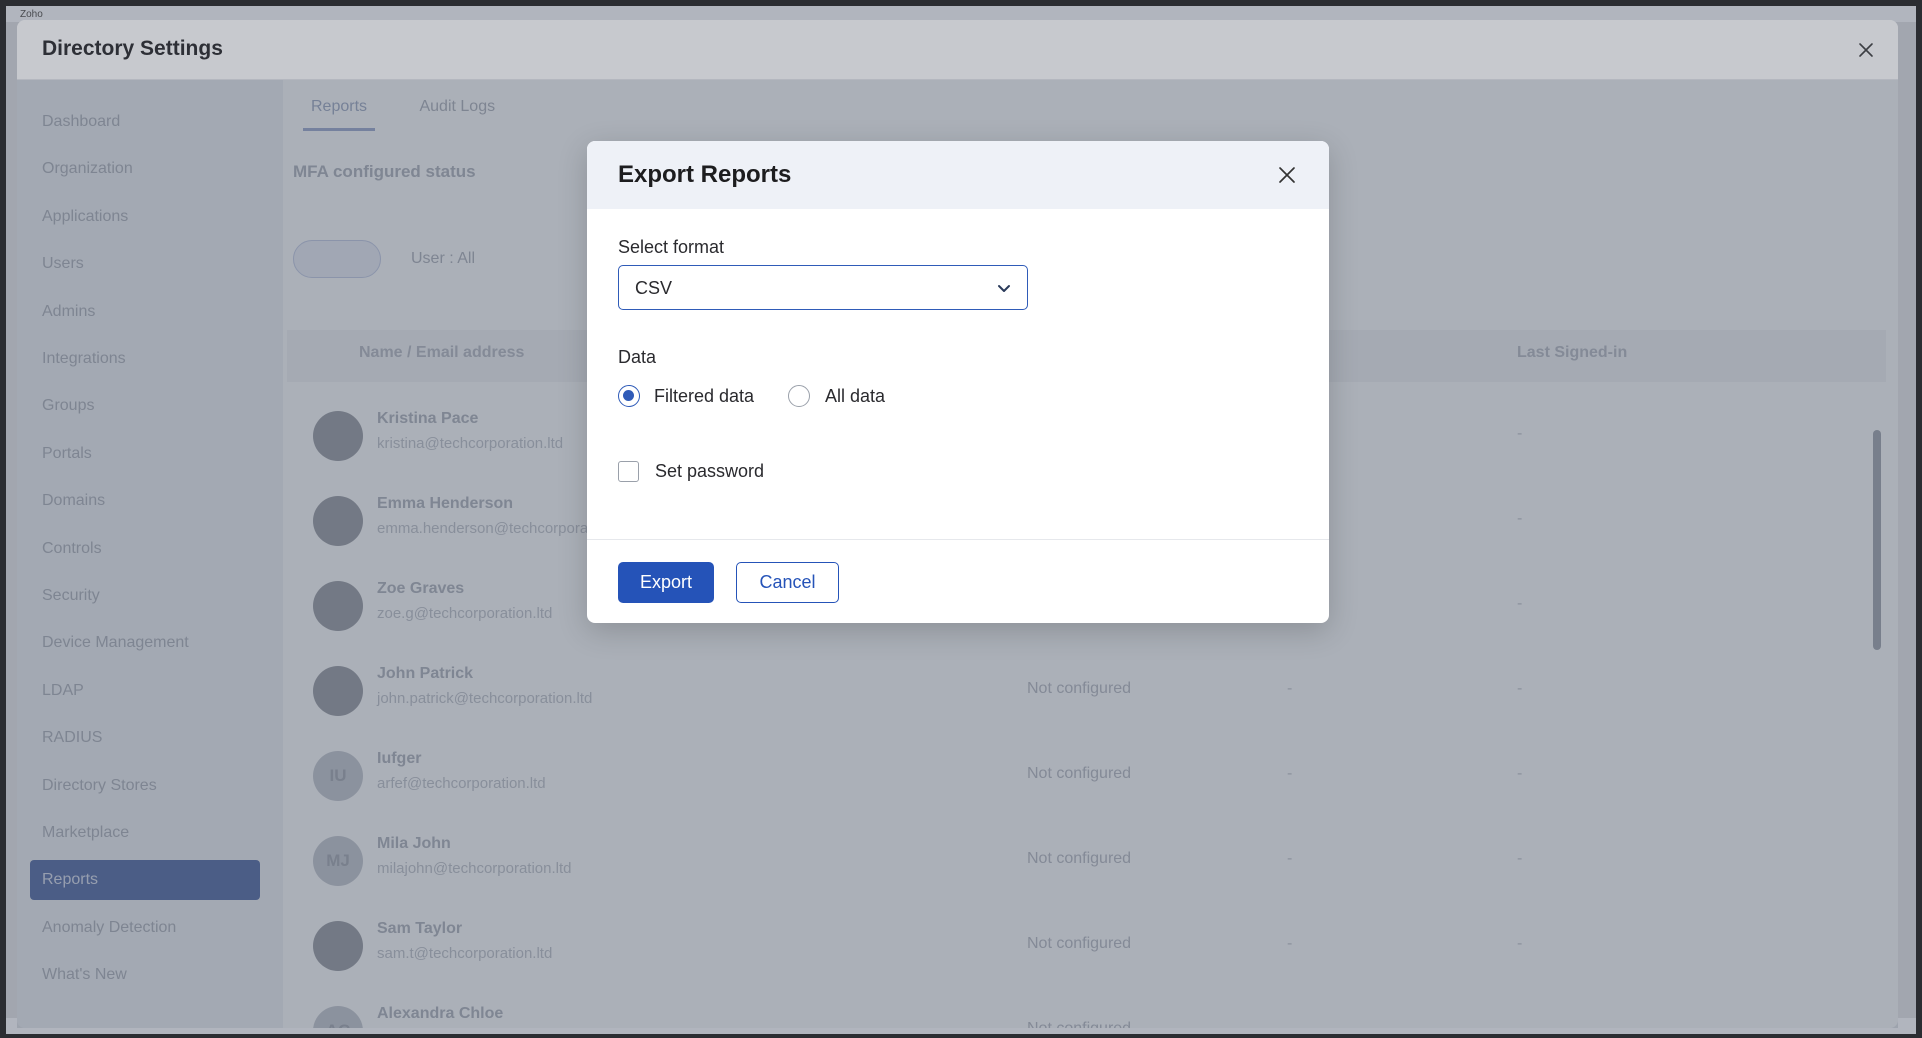  Describe the element at coordinates (628, 471) in the screenshot. I see `set-password-checkbox` at that location.